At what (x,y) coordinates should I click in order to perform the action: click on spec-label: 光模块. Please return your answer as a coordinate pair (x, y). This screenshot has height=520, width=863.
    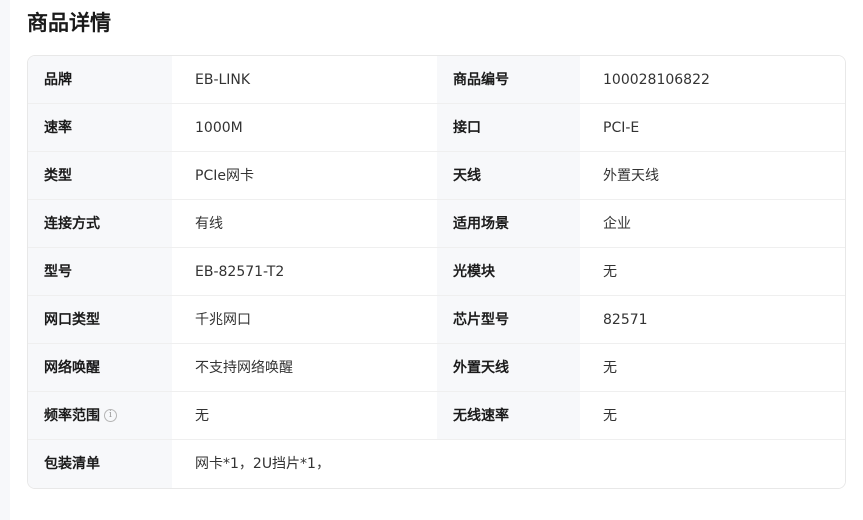
    Looking at the image, I should click on (508, 271).